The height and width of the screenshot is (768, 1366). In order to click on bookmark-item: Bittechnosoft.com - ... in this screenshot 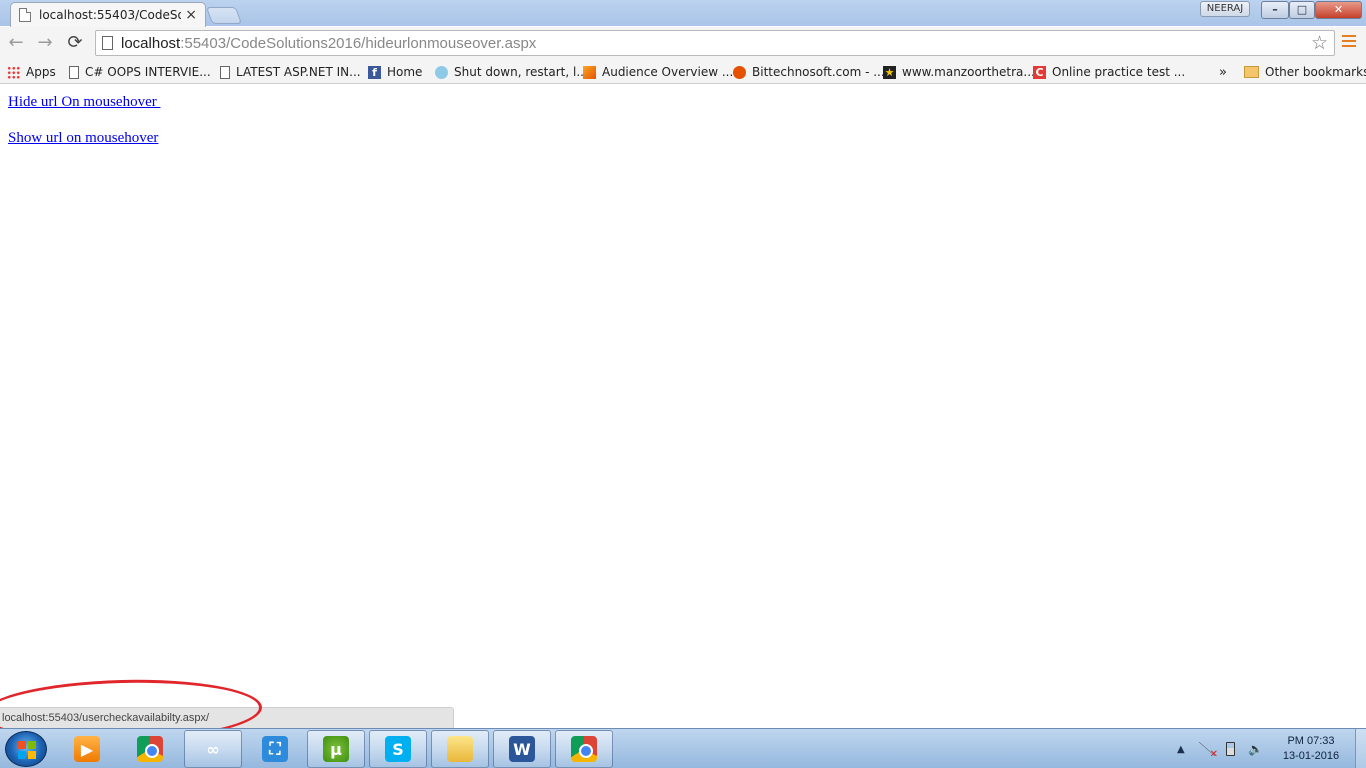, I will do `click(809, 72)`.